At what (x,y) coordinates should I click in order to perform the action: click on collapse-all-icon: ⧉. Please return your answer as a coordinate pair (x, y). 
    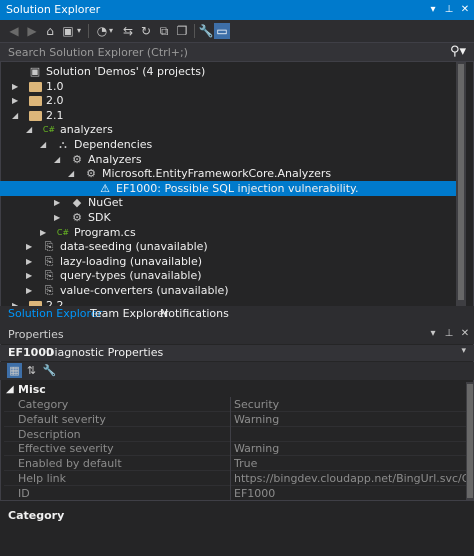
    Looking at the image, I should click on (164, 31).